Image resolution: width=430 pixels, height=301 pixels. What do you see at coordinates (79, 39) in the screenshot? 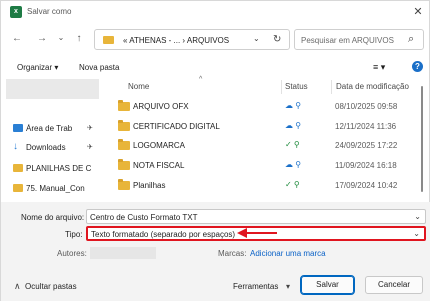
I see `up-arrow-icon: ↑` at bounding box center [79, 39].